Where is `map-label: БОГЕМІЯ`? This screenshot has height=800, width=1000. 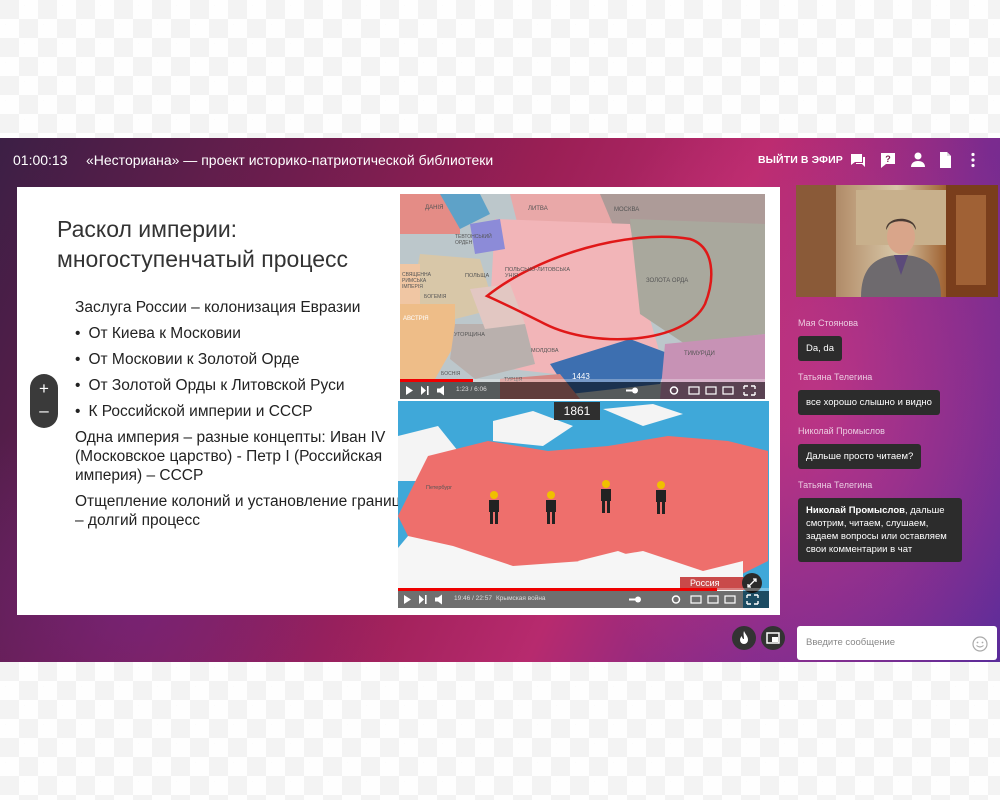
map-label: БОГЕМІЯ is located at coordinates (435, 297).